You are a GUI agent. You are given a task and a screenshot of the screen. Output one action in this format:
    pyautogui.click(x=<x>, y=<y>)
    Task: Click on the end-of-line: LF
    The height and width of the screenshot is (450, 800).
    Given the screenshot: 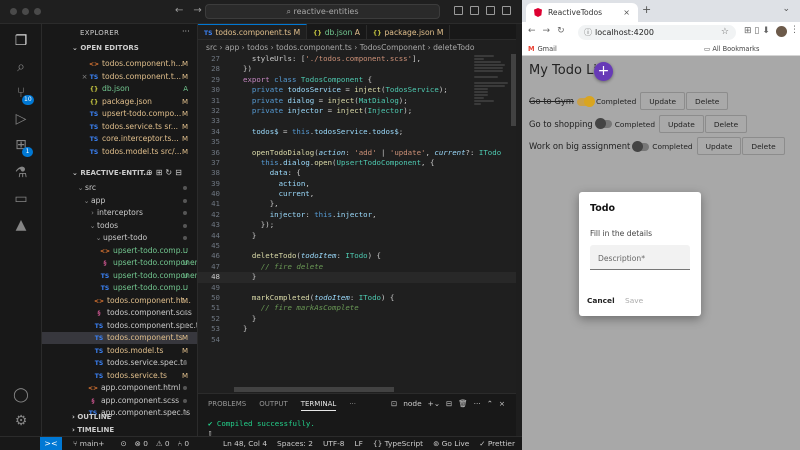 What is the action you would take?
    pyautogui.click(x=359, y=443)
    